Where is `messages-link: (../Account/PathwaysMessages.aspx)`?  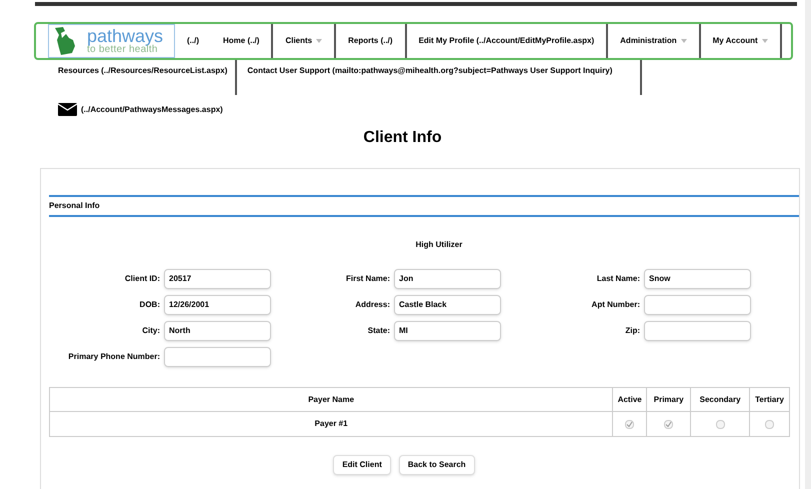 messages-link: (../Account/PathwaysMessages.aspx) is located at coordinates (152, 110).